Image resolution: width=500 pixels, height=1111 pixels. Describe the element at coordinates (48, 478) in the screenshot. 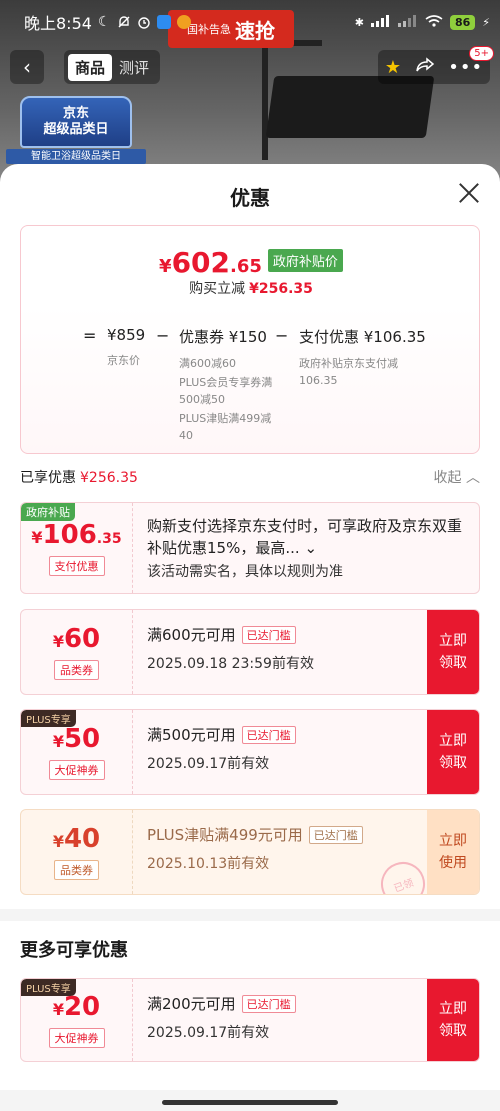

I see `enjoyed-label: 已享优惠` at that location.